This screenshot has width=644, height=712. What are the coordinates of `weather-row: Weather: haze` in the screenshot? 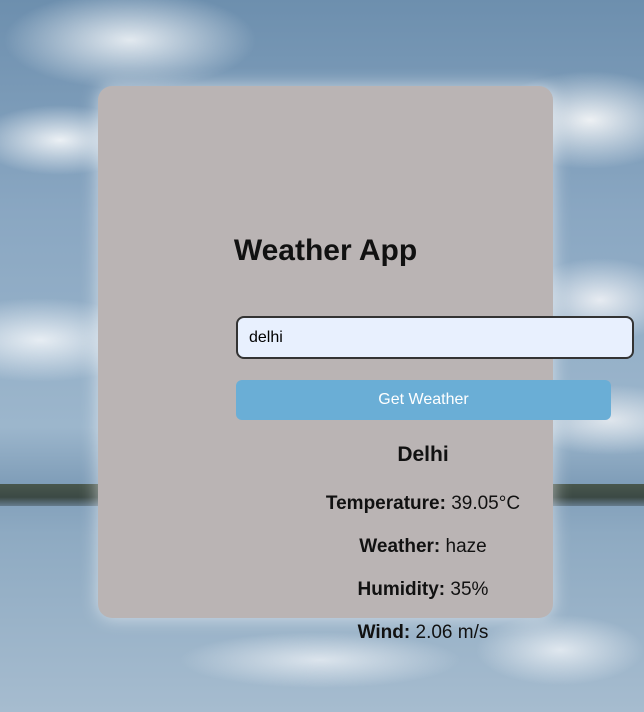 It's located at (371, 547).